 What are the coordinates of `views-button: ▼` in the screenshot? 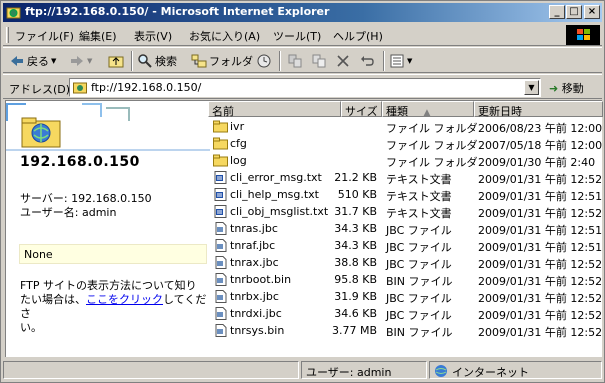 It's located at (400, 61).